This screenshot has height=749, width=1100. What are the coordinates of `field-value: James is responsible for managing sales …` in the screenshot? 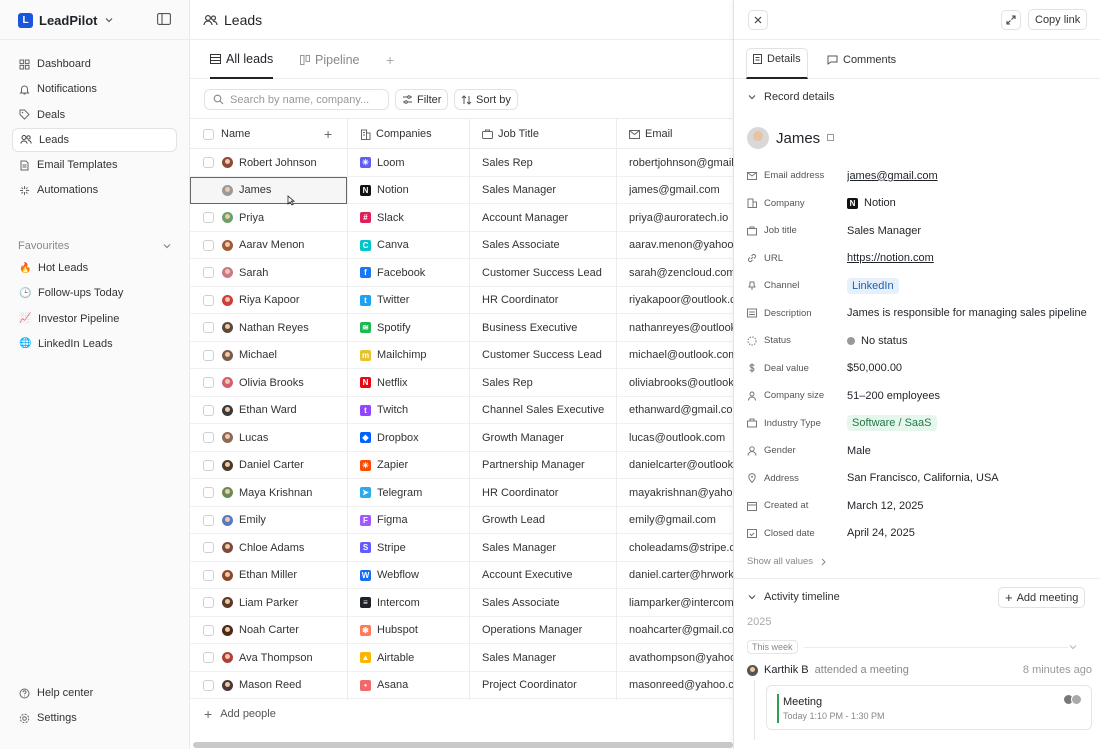 It's located at (967, 313).